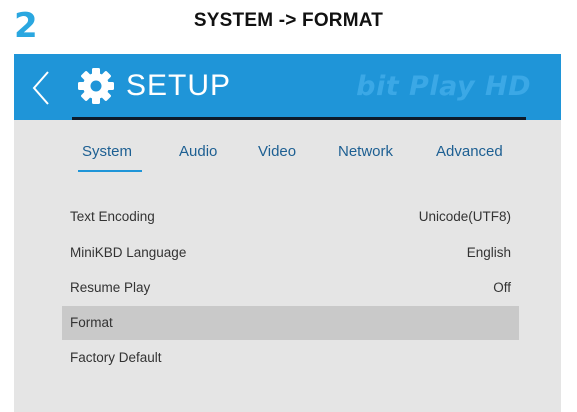  Describe the element at coordinates (488, 252) in the screenshot. I see `setting-value: English` at that location.